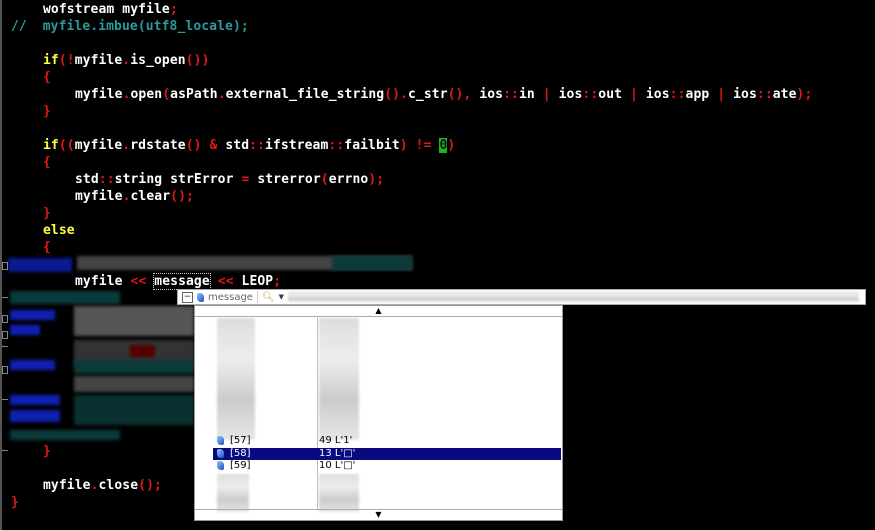  Describe the element at coordinates (230, 297) in the screenshot. I see `datatip-variable-name: message` at that location.